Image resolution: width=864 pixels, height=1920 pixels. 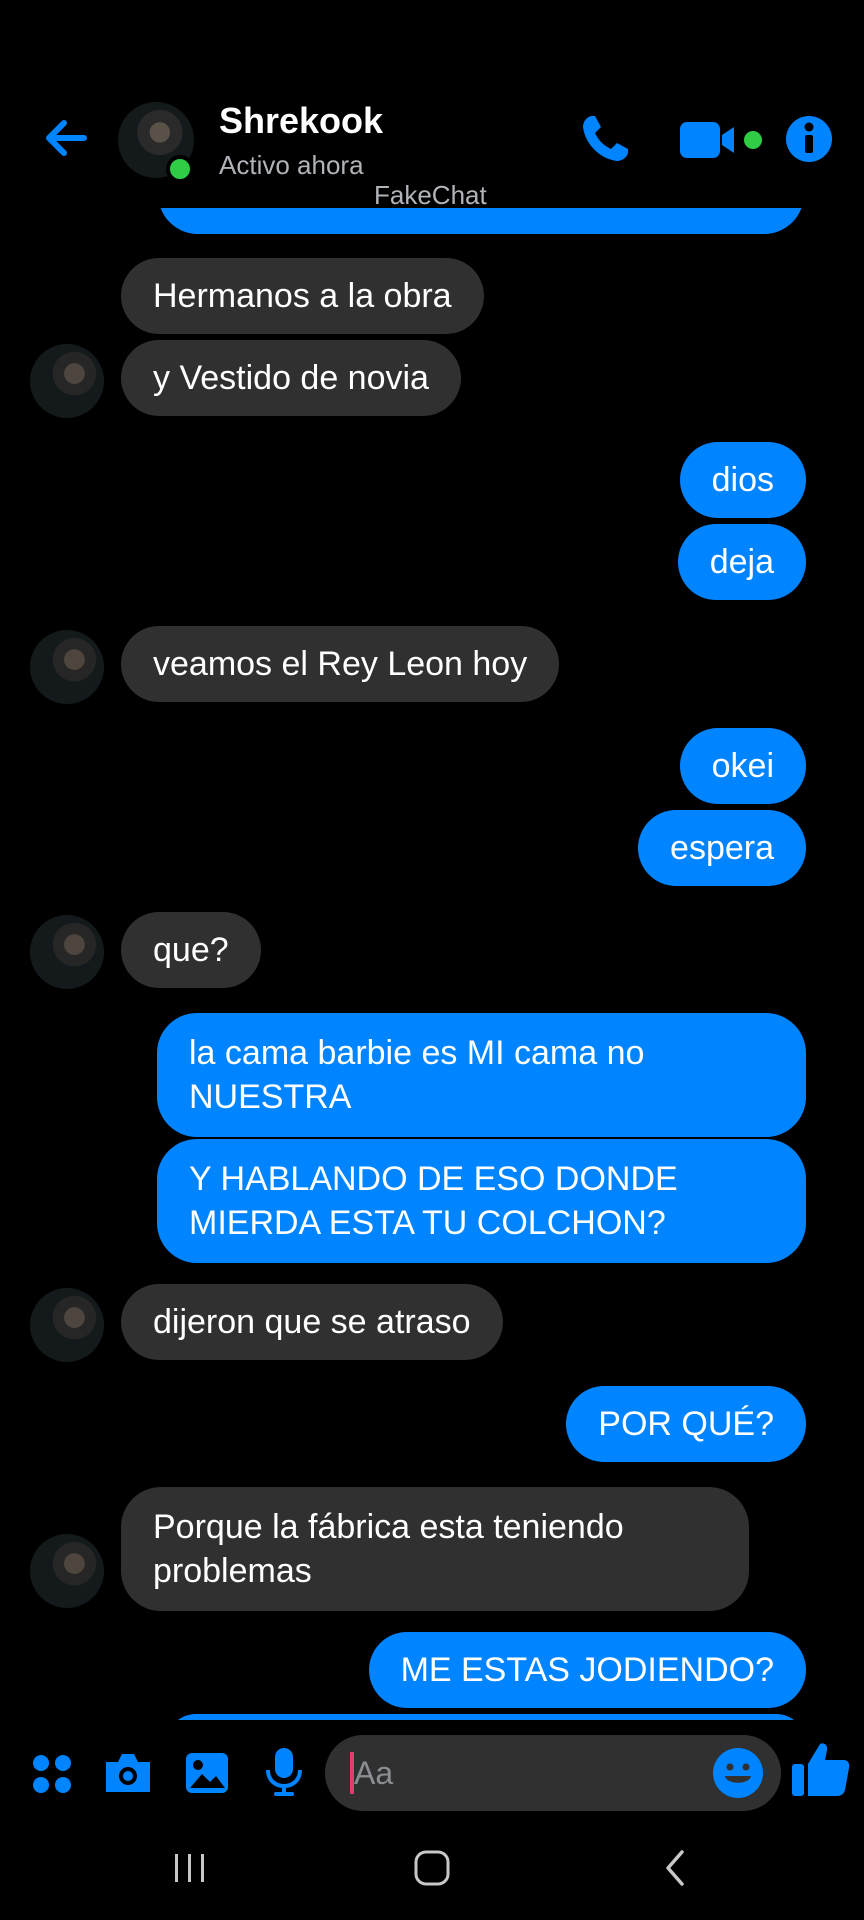 I want to click on message-bubble-outgoing: deja, so click(x=741, y=562).